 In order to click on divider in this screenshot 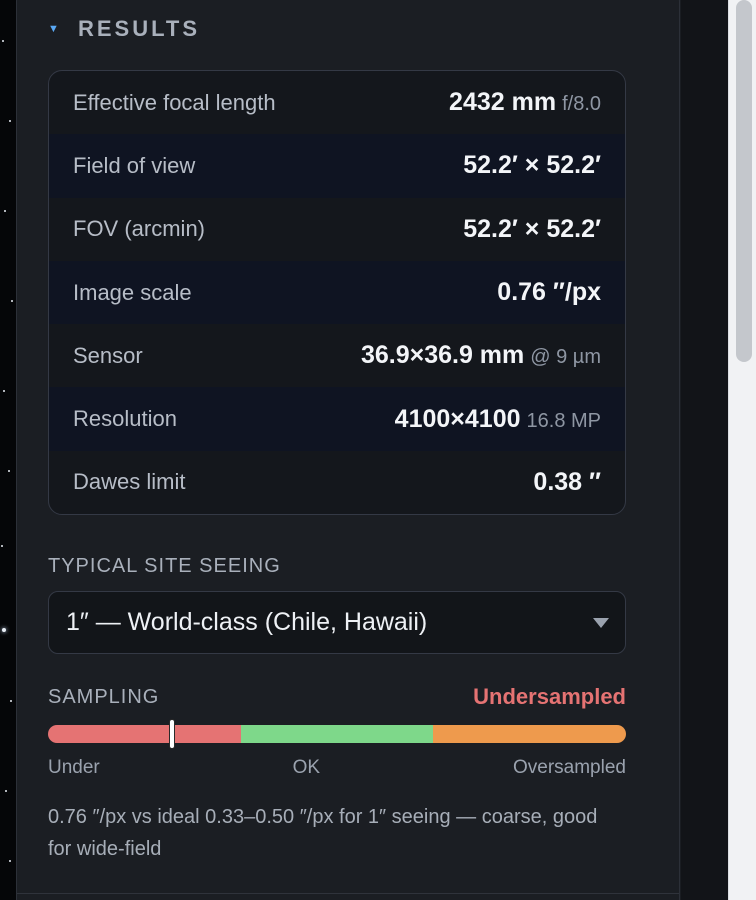, I will do `click(348, 893)`.